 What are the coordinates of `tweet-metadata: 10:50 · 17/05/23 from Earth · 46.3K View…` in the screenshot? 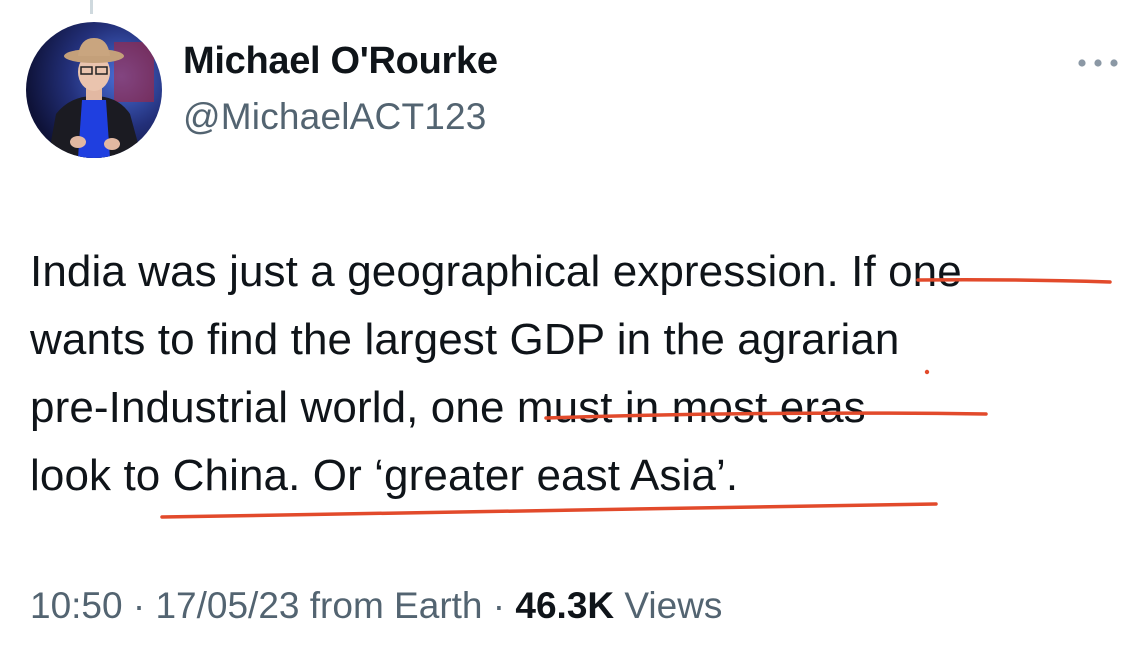 It's located at (376, 606).